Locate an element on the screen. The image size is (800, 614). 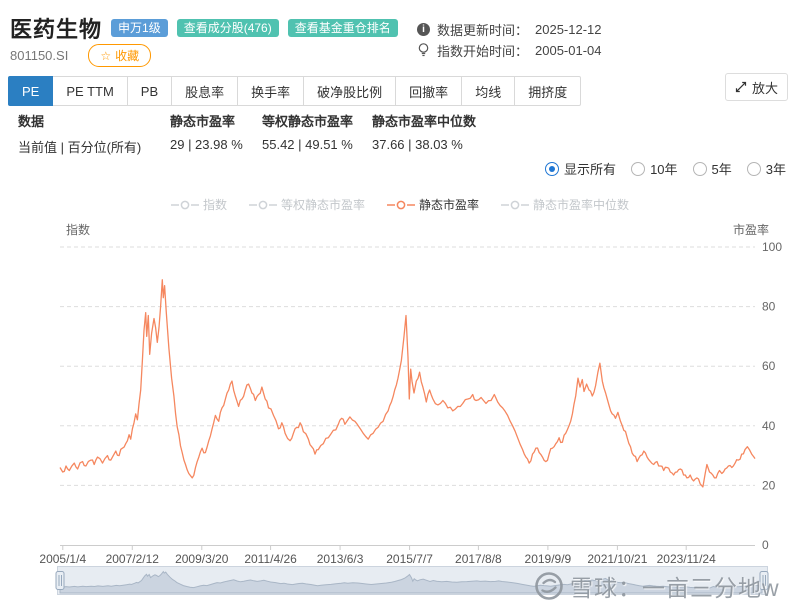
svg-text: 2019/9/9 is located at coordinates (548, 559).